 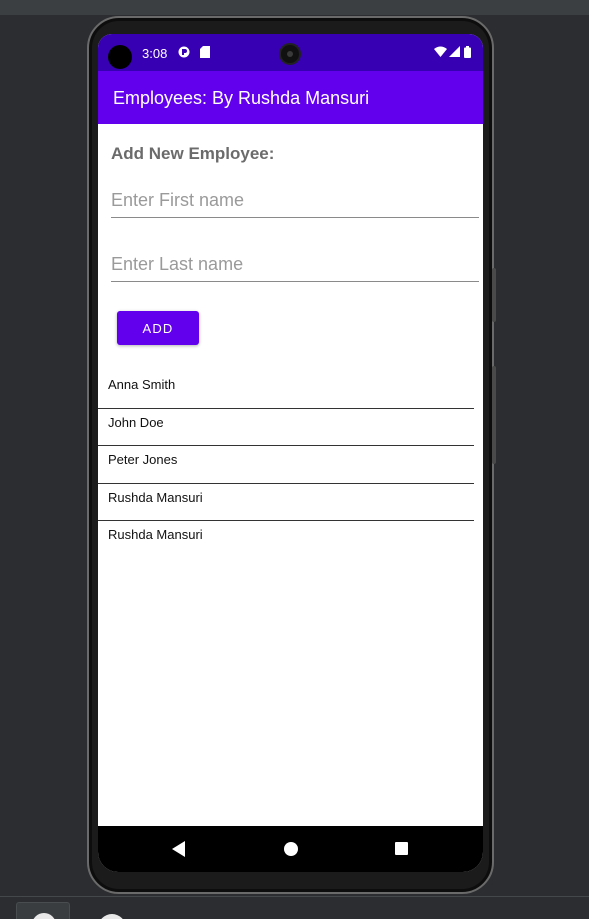 I want to click on wifi-icon, so click(x=440, y=53).